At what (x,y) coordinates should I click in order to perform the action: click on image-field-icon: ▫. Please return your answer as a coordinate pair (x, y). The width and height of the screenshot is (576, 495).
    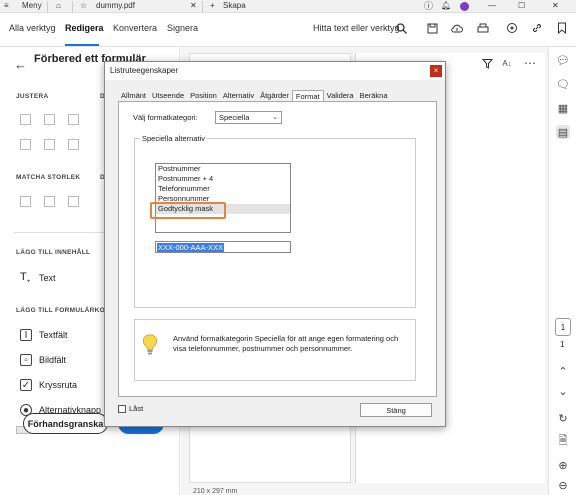
    Looking at the image, I should click on (26, 360).